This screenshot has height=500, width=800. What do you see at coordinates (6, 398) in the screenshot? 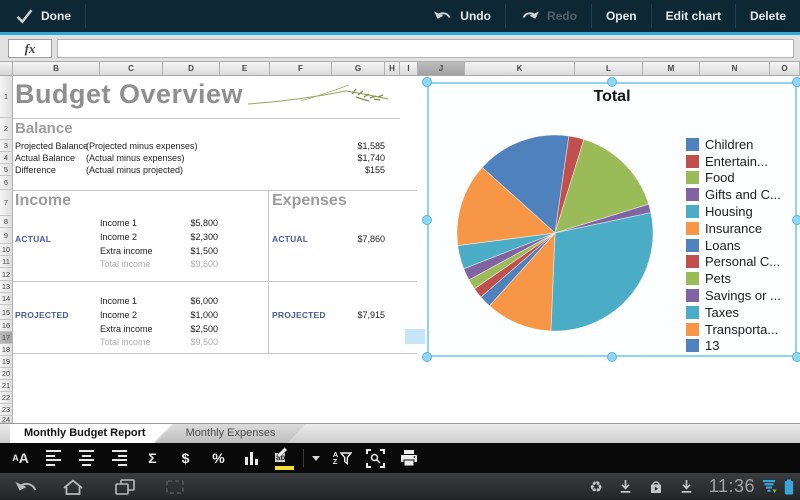
I see `row-header-22: 22` at bounding box center [6, 398].